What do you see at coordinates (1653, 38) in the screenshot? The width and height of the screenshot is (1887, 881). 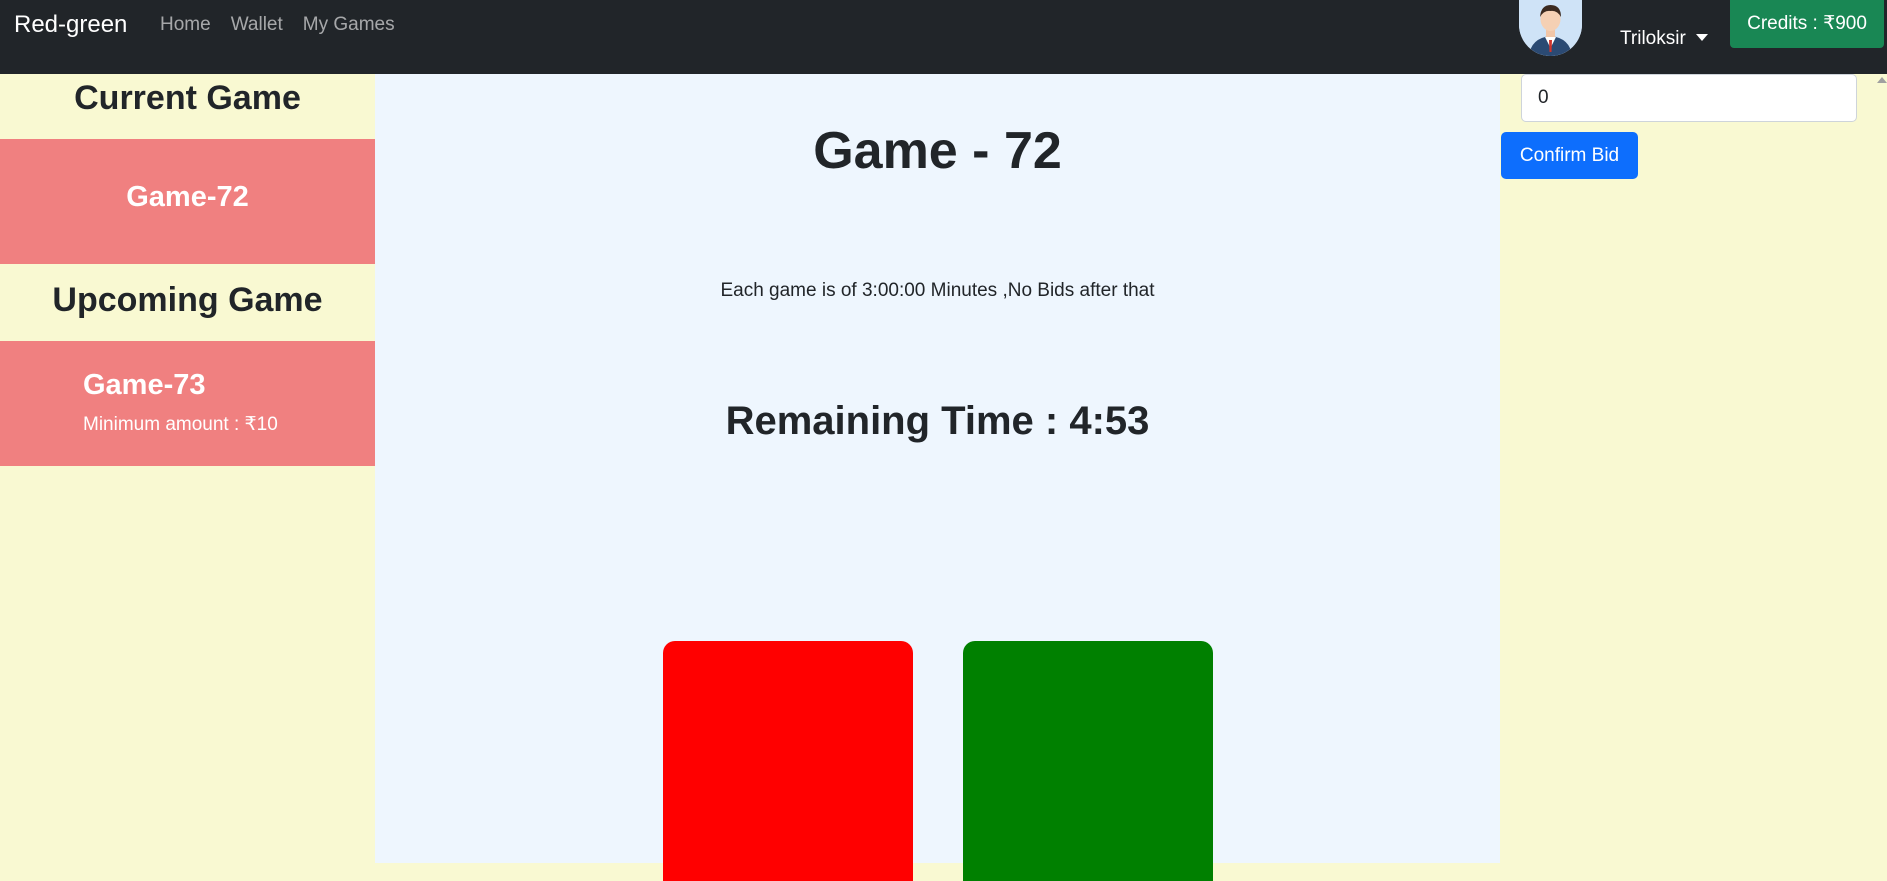 I see `username-label: Triloksir` at bounding box center [1653, 38].